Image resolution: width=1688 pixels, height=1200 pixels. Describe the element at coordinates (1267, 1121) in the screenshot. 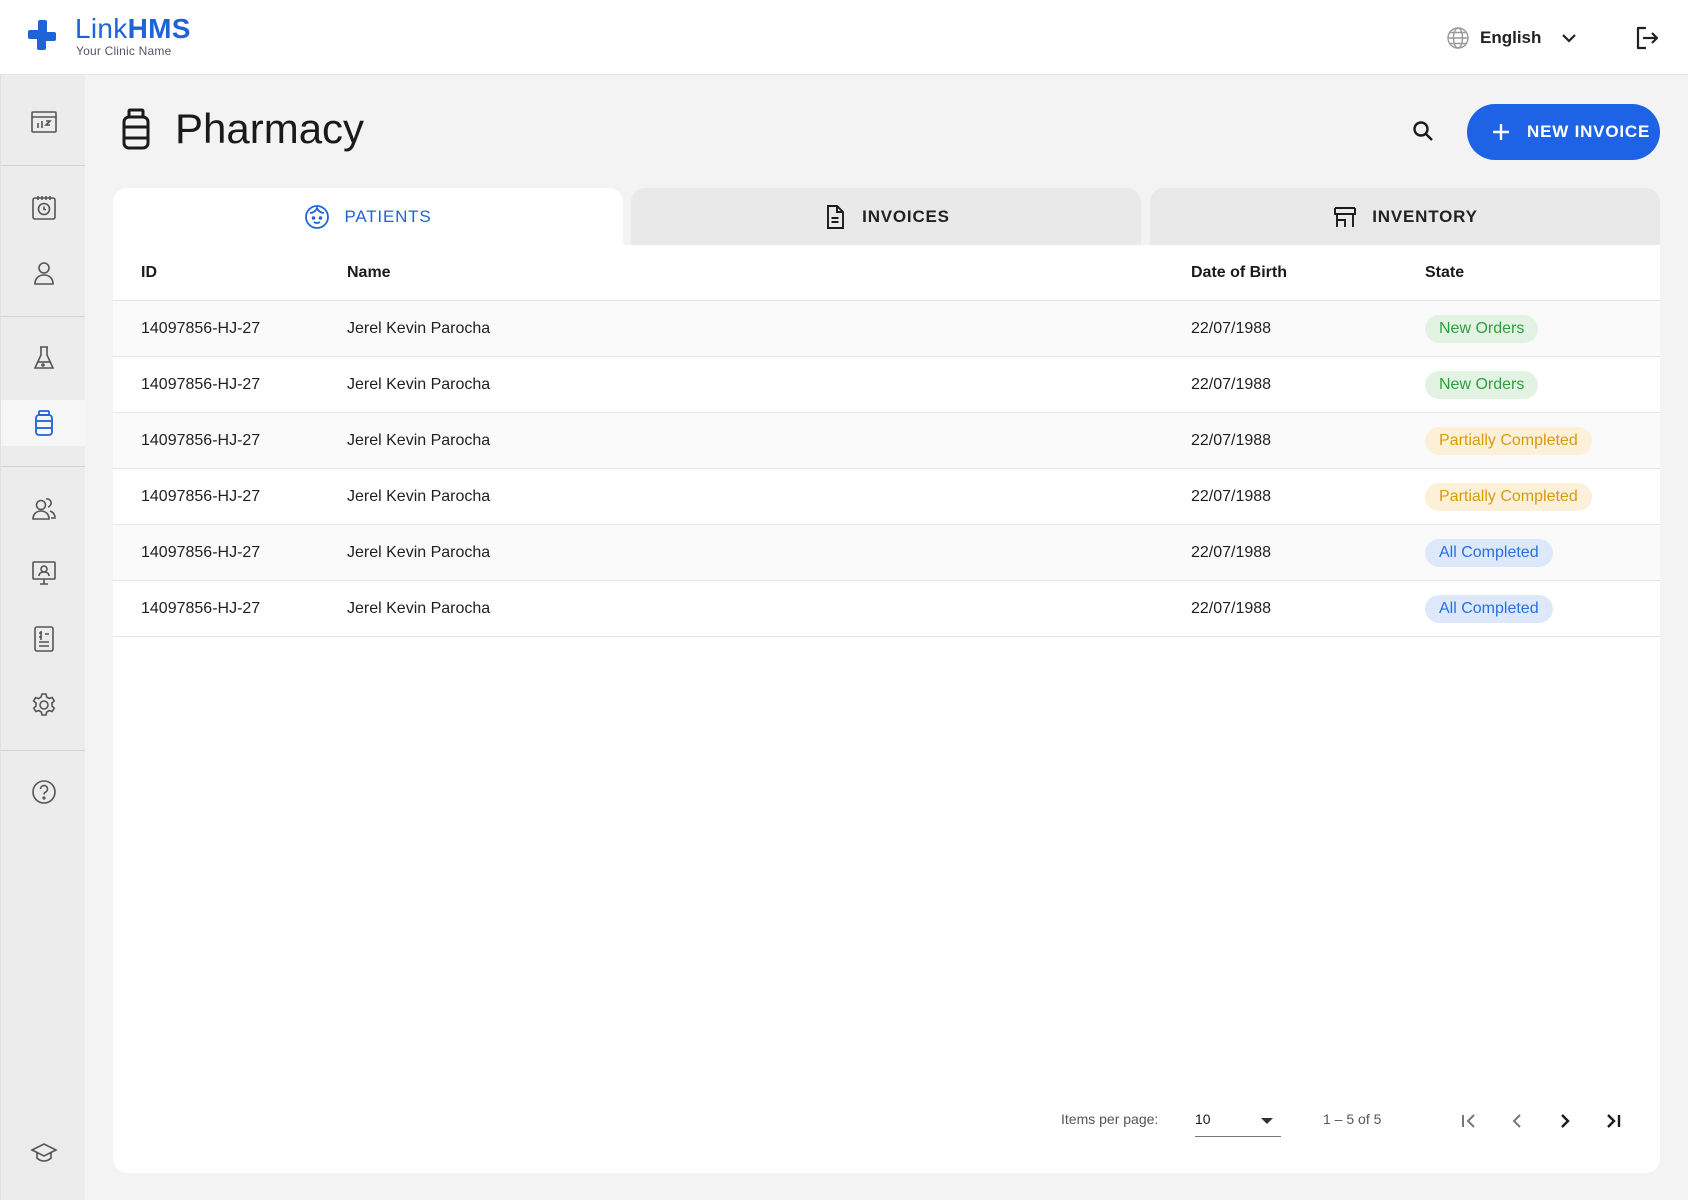

I see `dropdown-arrow-icon` at that location.